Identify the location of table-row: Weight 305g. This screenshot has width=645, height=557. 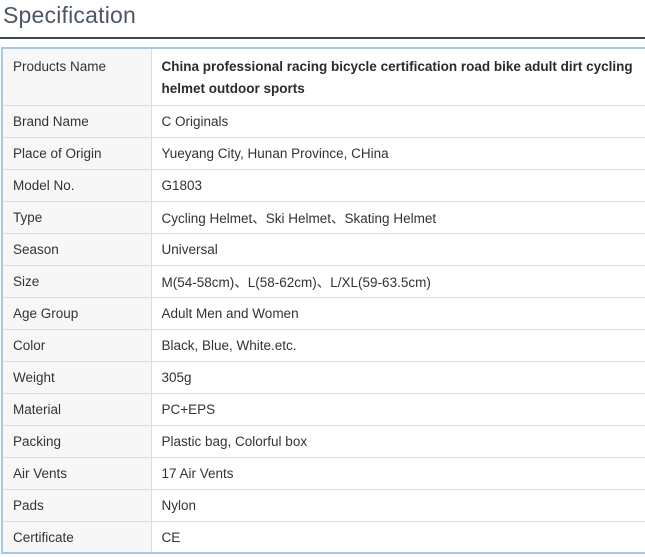
(324, 376).